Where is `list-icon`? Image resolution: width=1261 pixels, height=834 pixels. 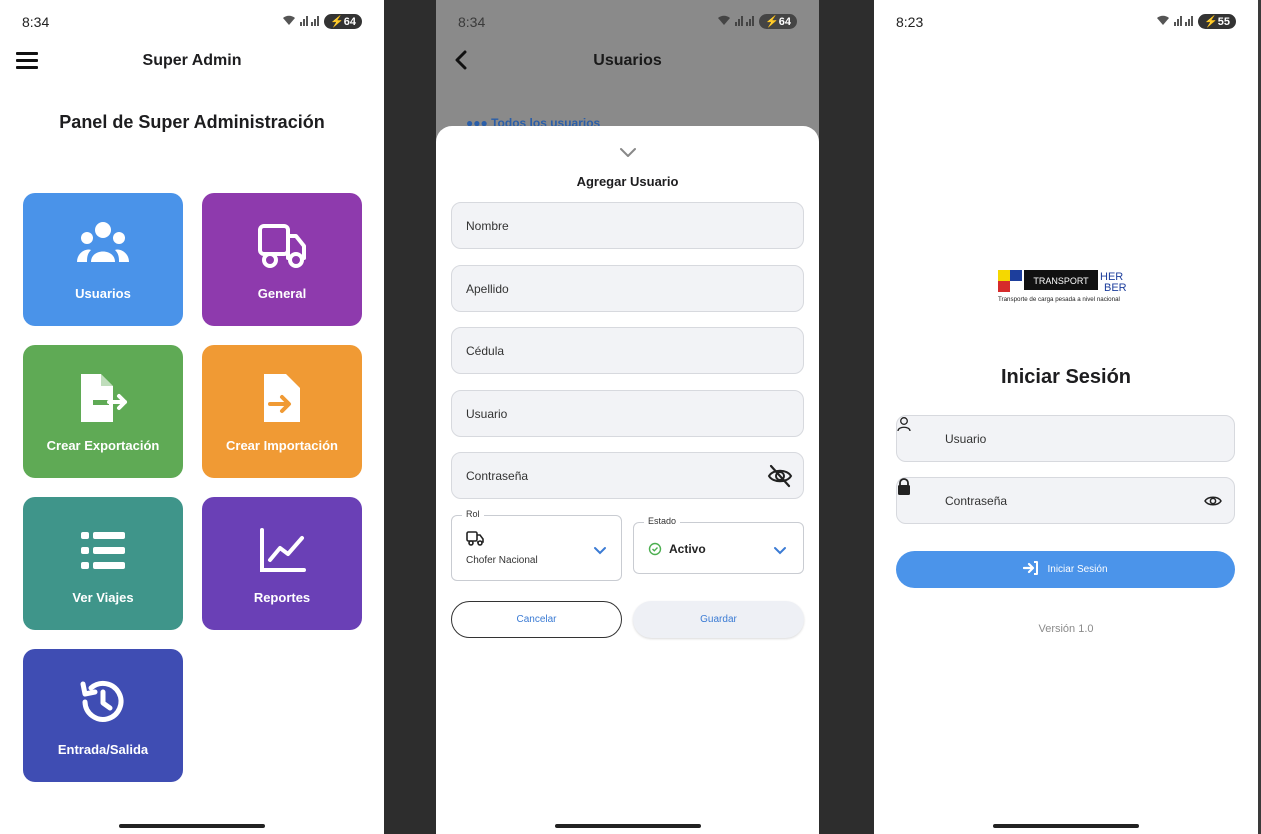 list-icon is located at coordinates (103, 550).